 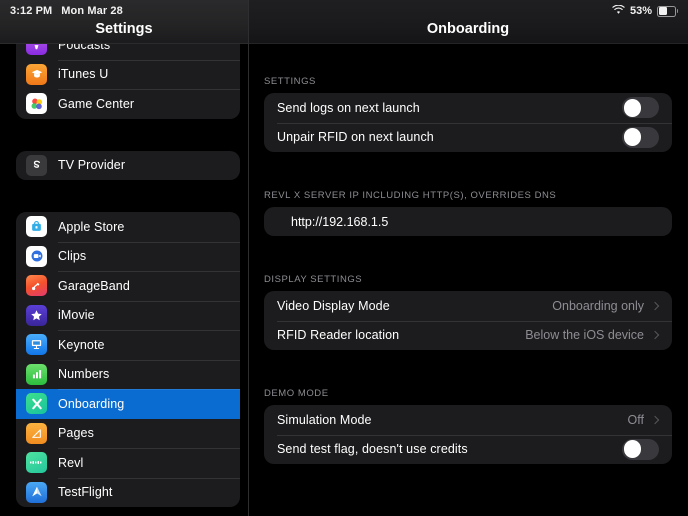 What do you see at coordinates (36, 165) in the screenshot?
I see `tv-provider-icon` at bounding box center [36, 165].